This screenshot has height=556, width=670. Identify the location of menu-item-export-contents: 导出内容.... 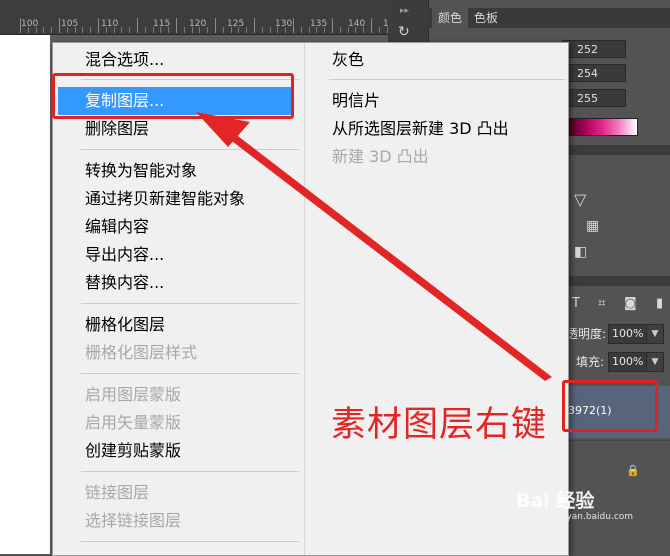
(124, 255).